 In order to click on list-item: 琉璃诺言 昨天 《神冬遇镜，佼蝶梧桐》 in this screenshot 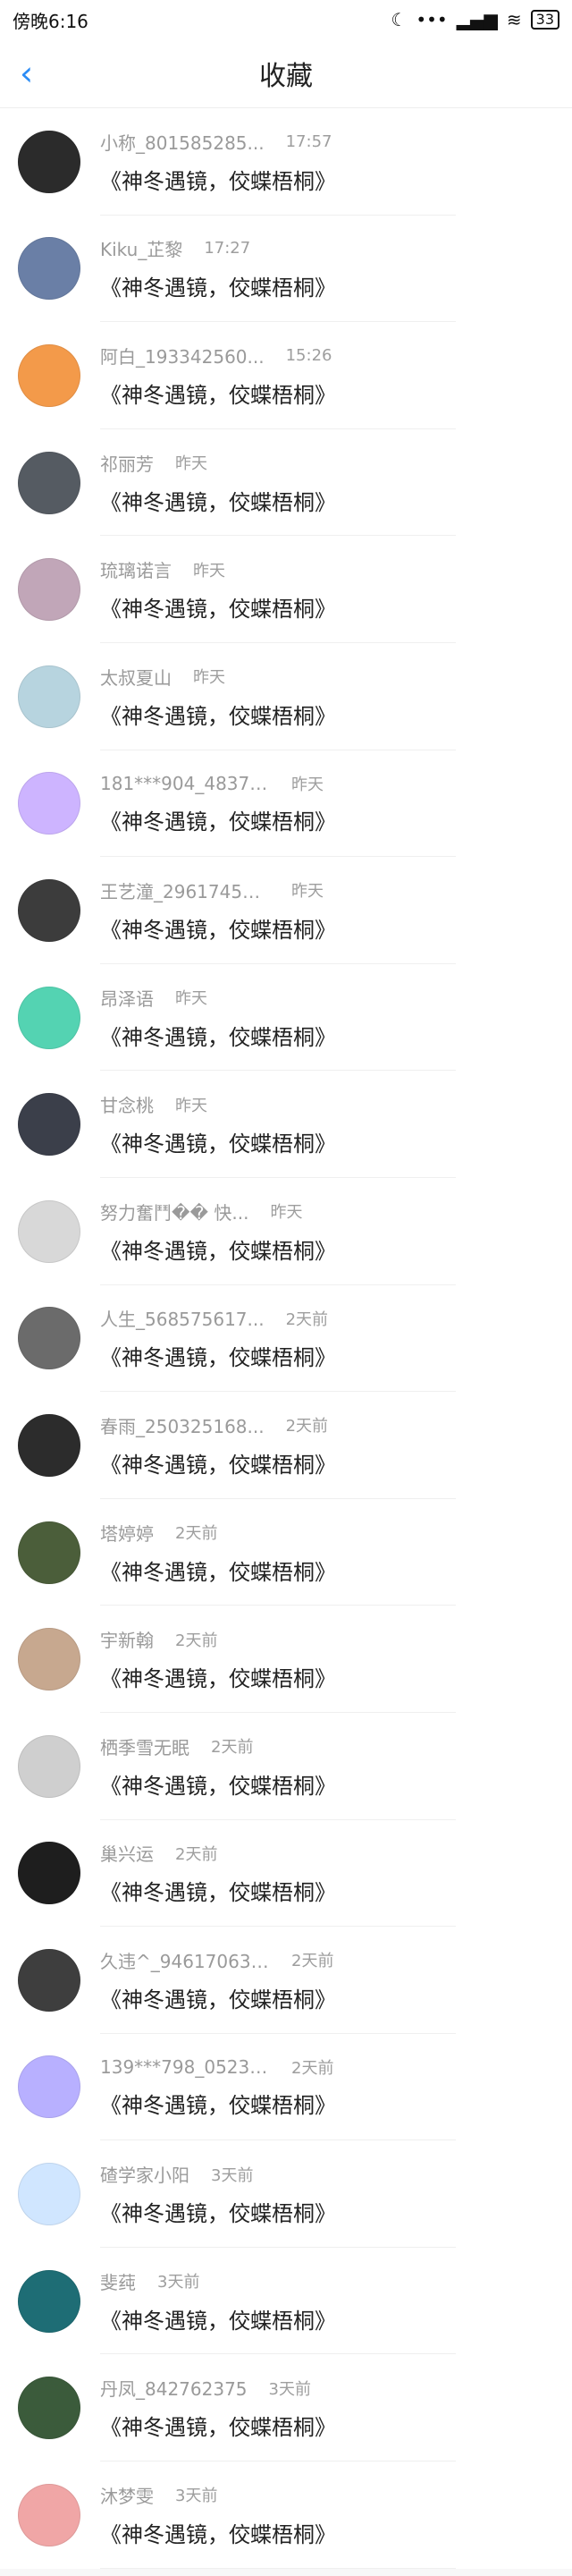, I will do `click(286, 589)`.